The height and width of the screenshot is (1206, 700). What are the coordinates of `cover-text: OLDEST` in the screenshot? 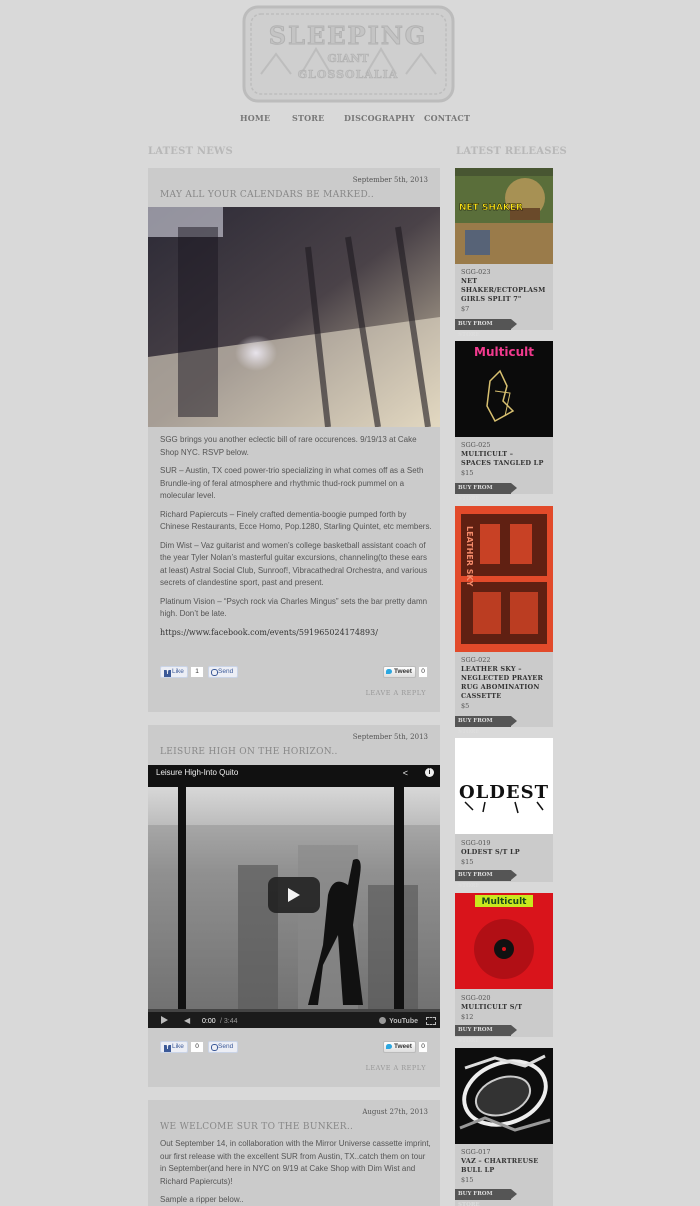 It's located at (504, 792).